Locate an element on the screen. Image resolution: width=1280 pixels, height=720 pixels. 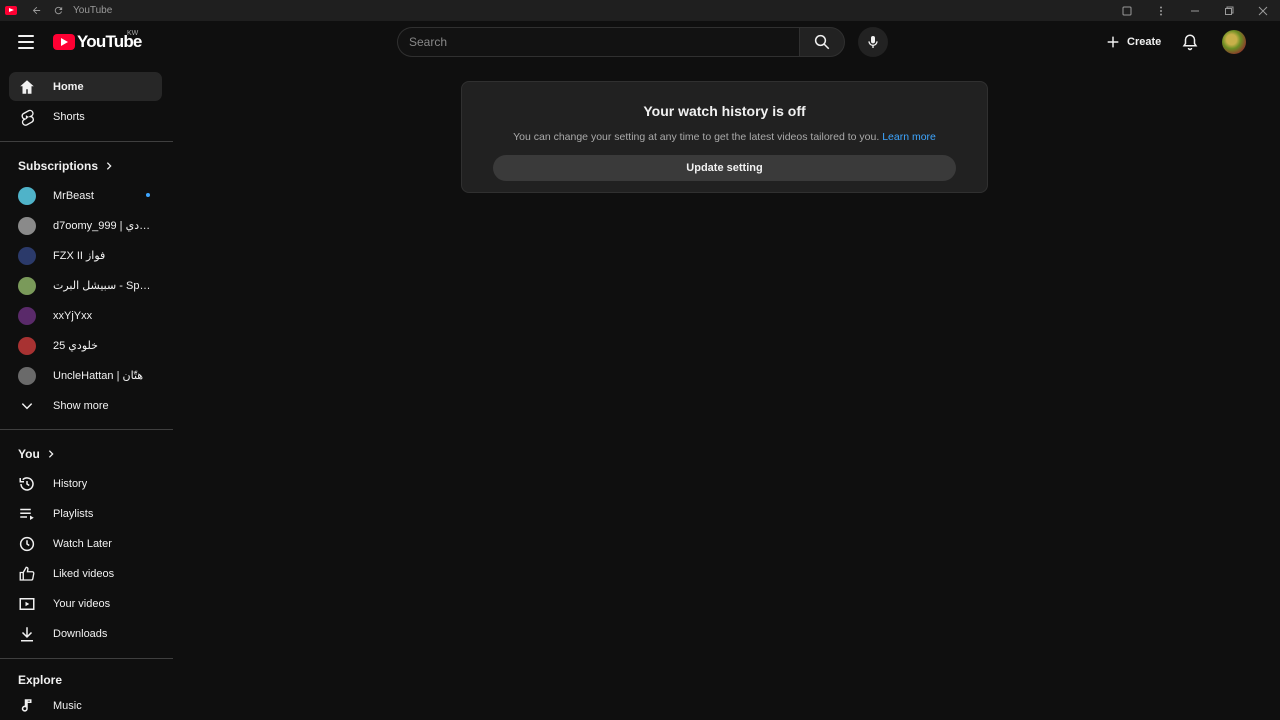
more-vertical-icon is located at coordinates (1161, 10).